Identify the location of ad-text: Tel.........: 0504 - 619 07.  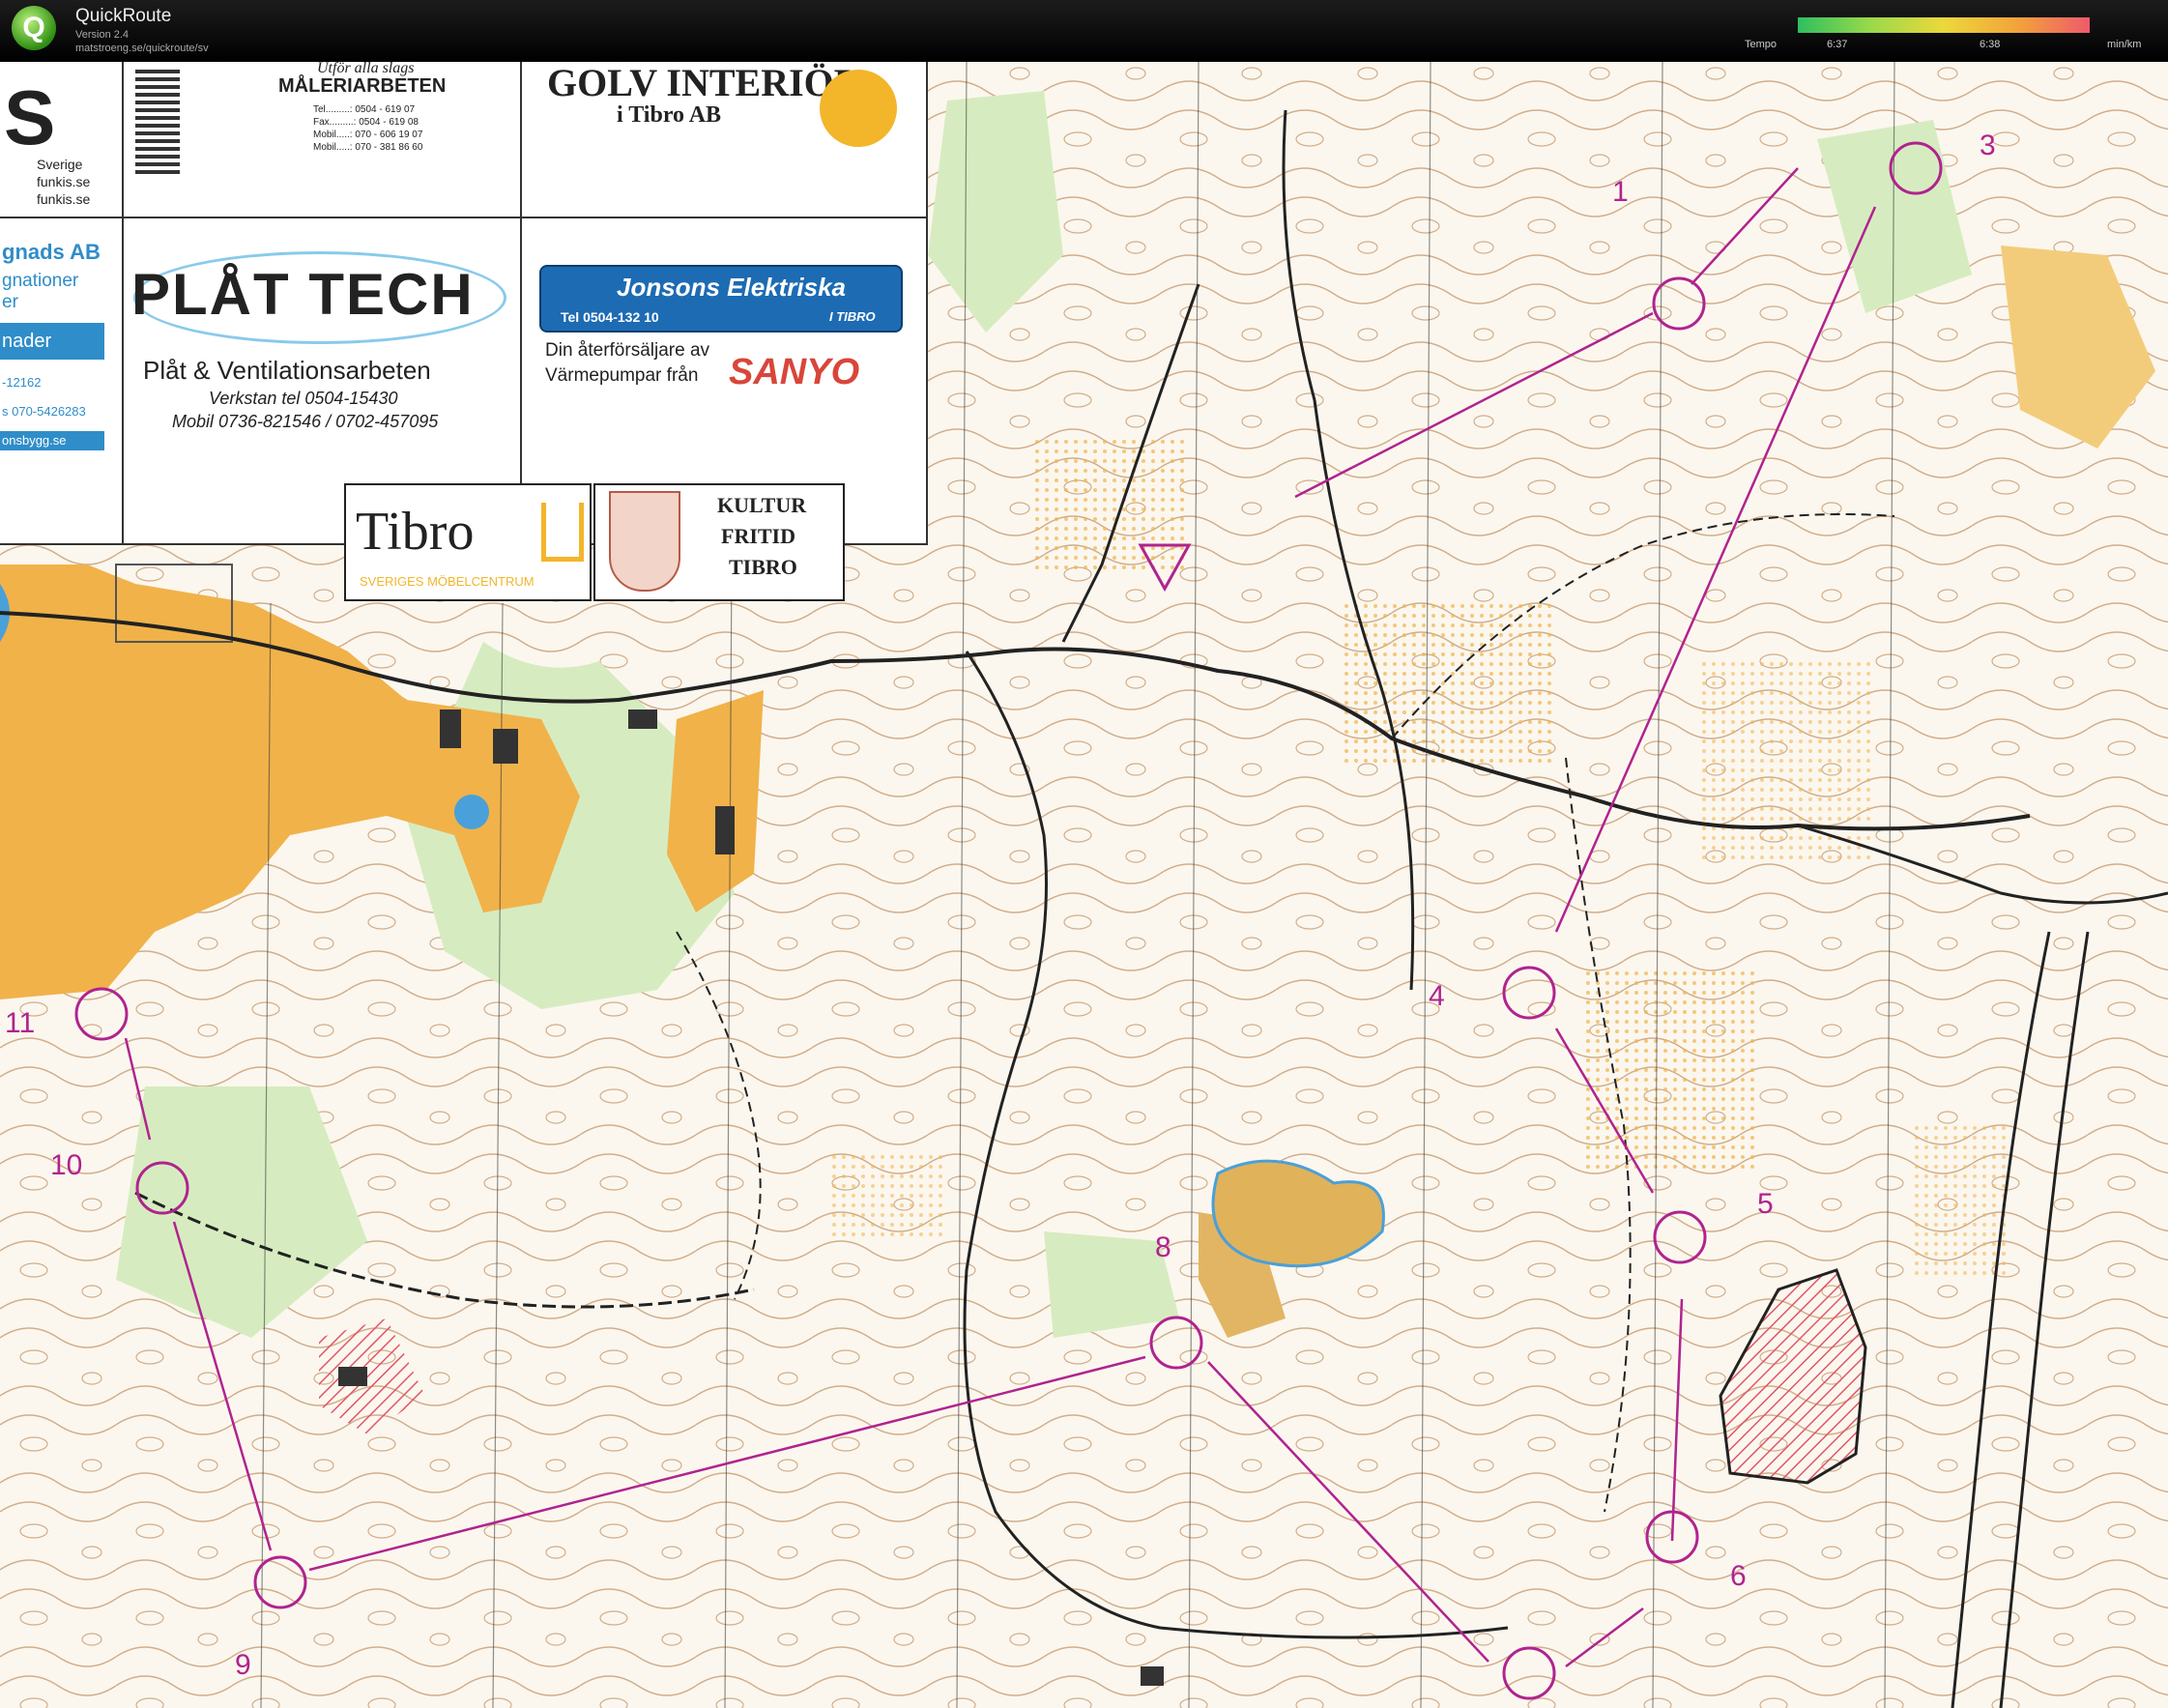
(364, 109).